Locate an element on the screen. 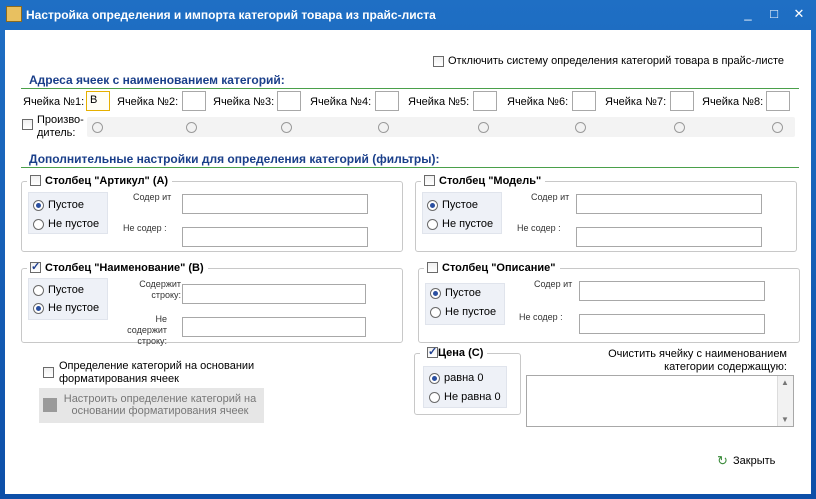 This screenshot has height=499, width=816. name-not-contains-line-2: содержит is located at coordinates (147, 330).